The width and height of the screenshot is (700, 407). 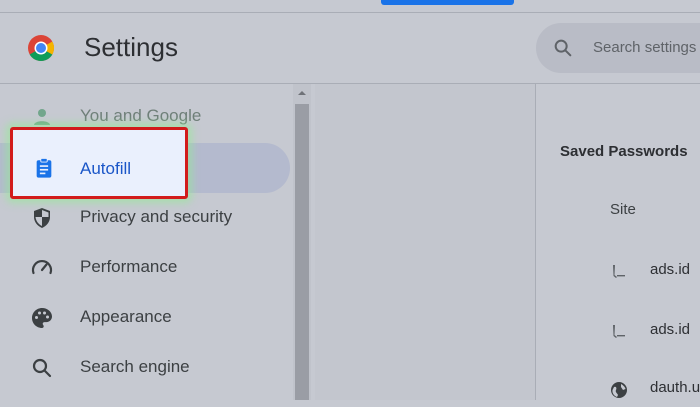 I want to click on saved-passwords-heading: Saved Passwords, so click(x=624, y=151).